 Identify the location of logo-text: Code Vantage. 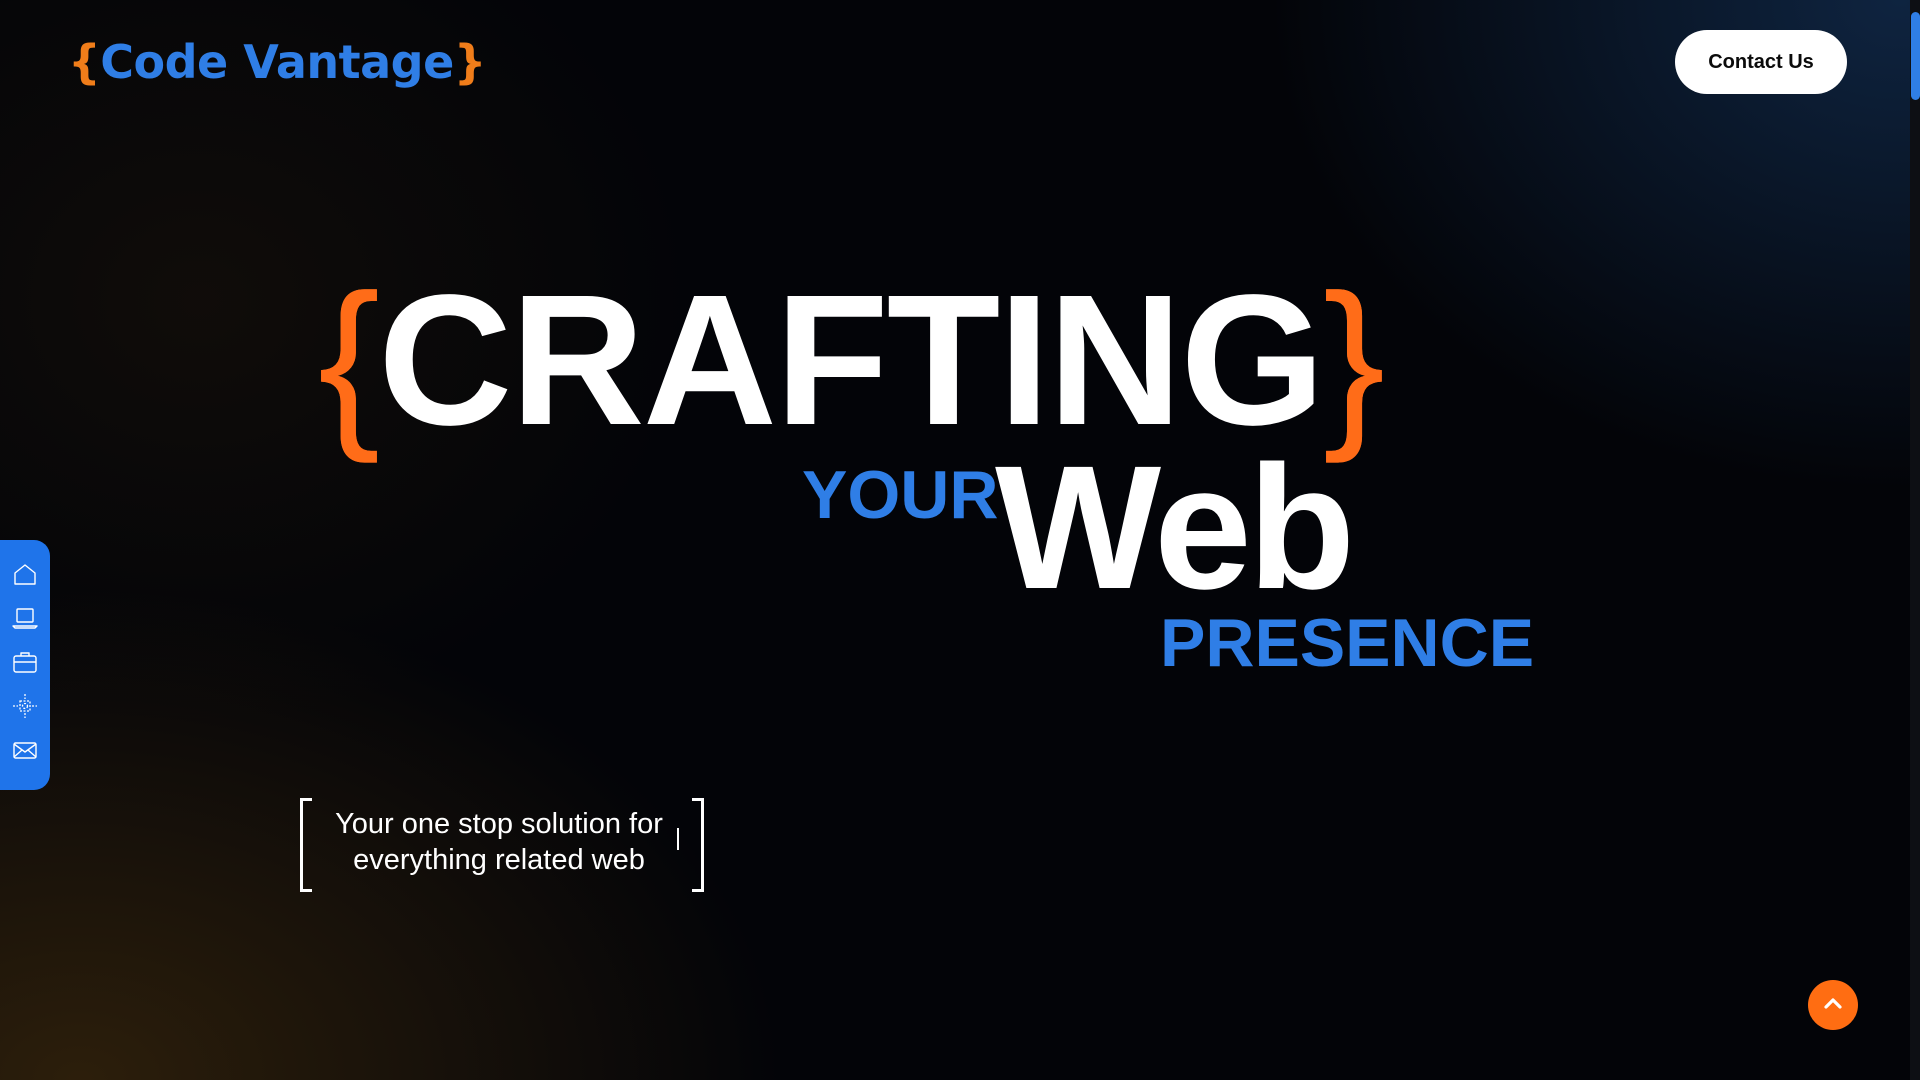
(277, 62).